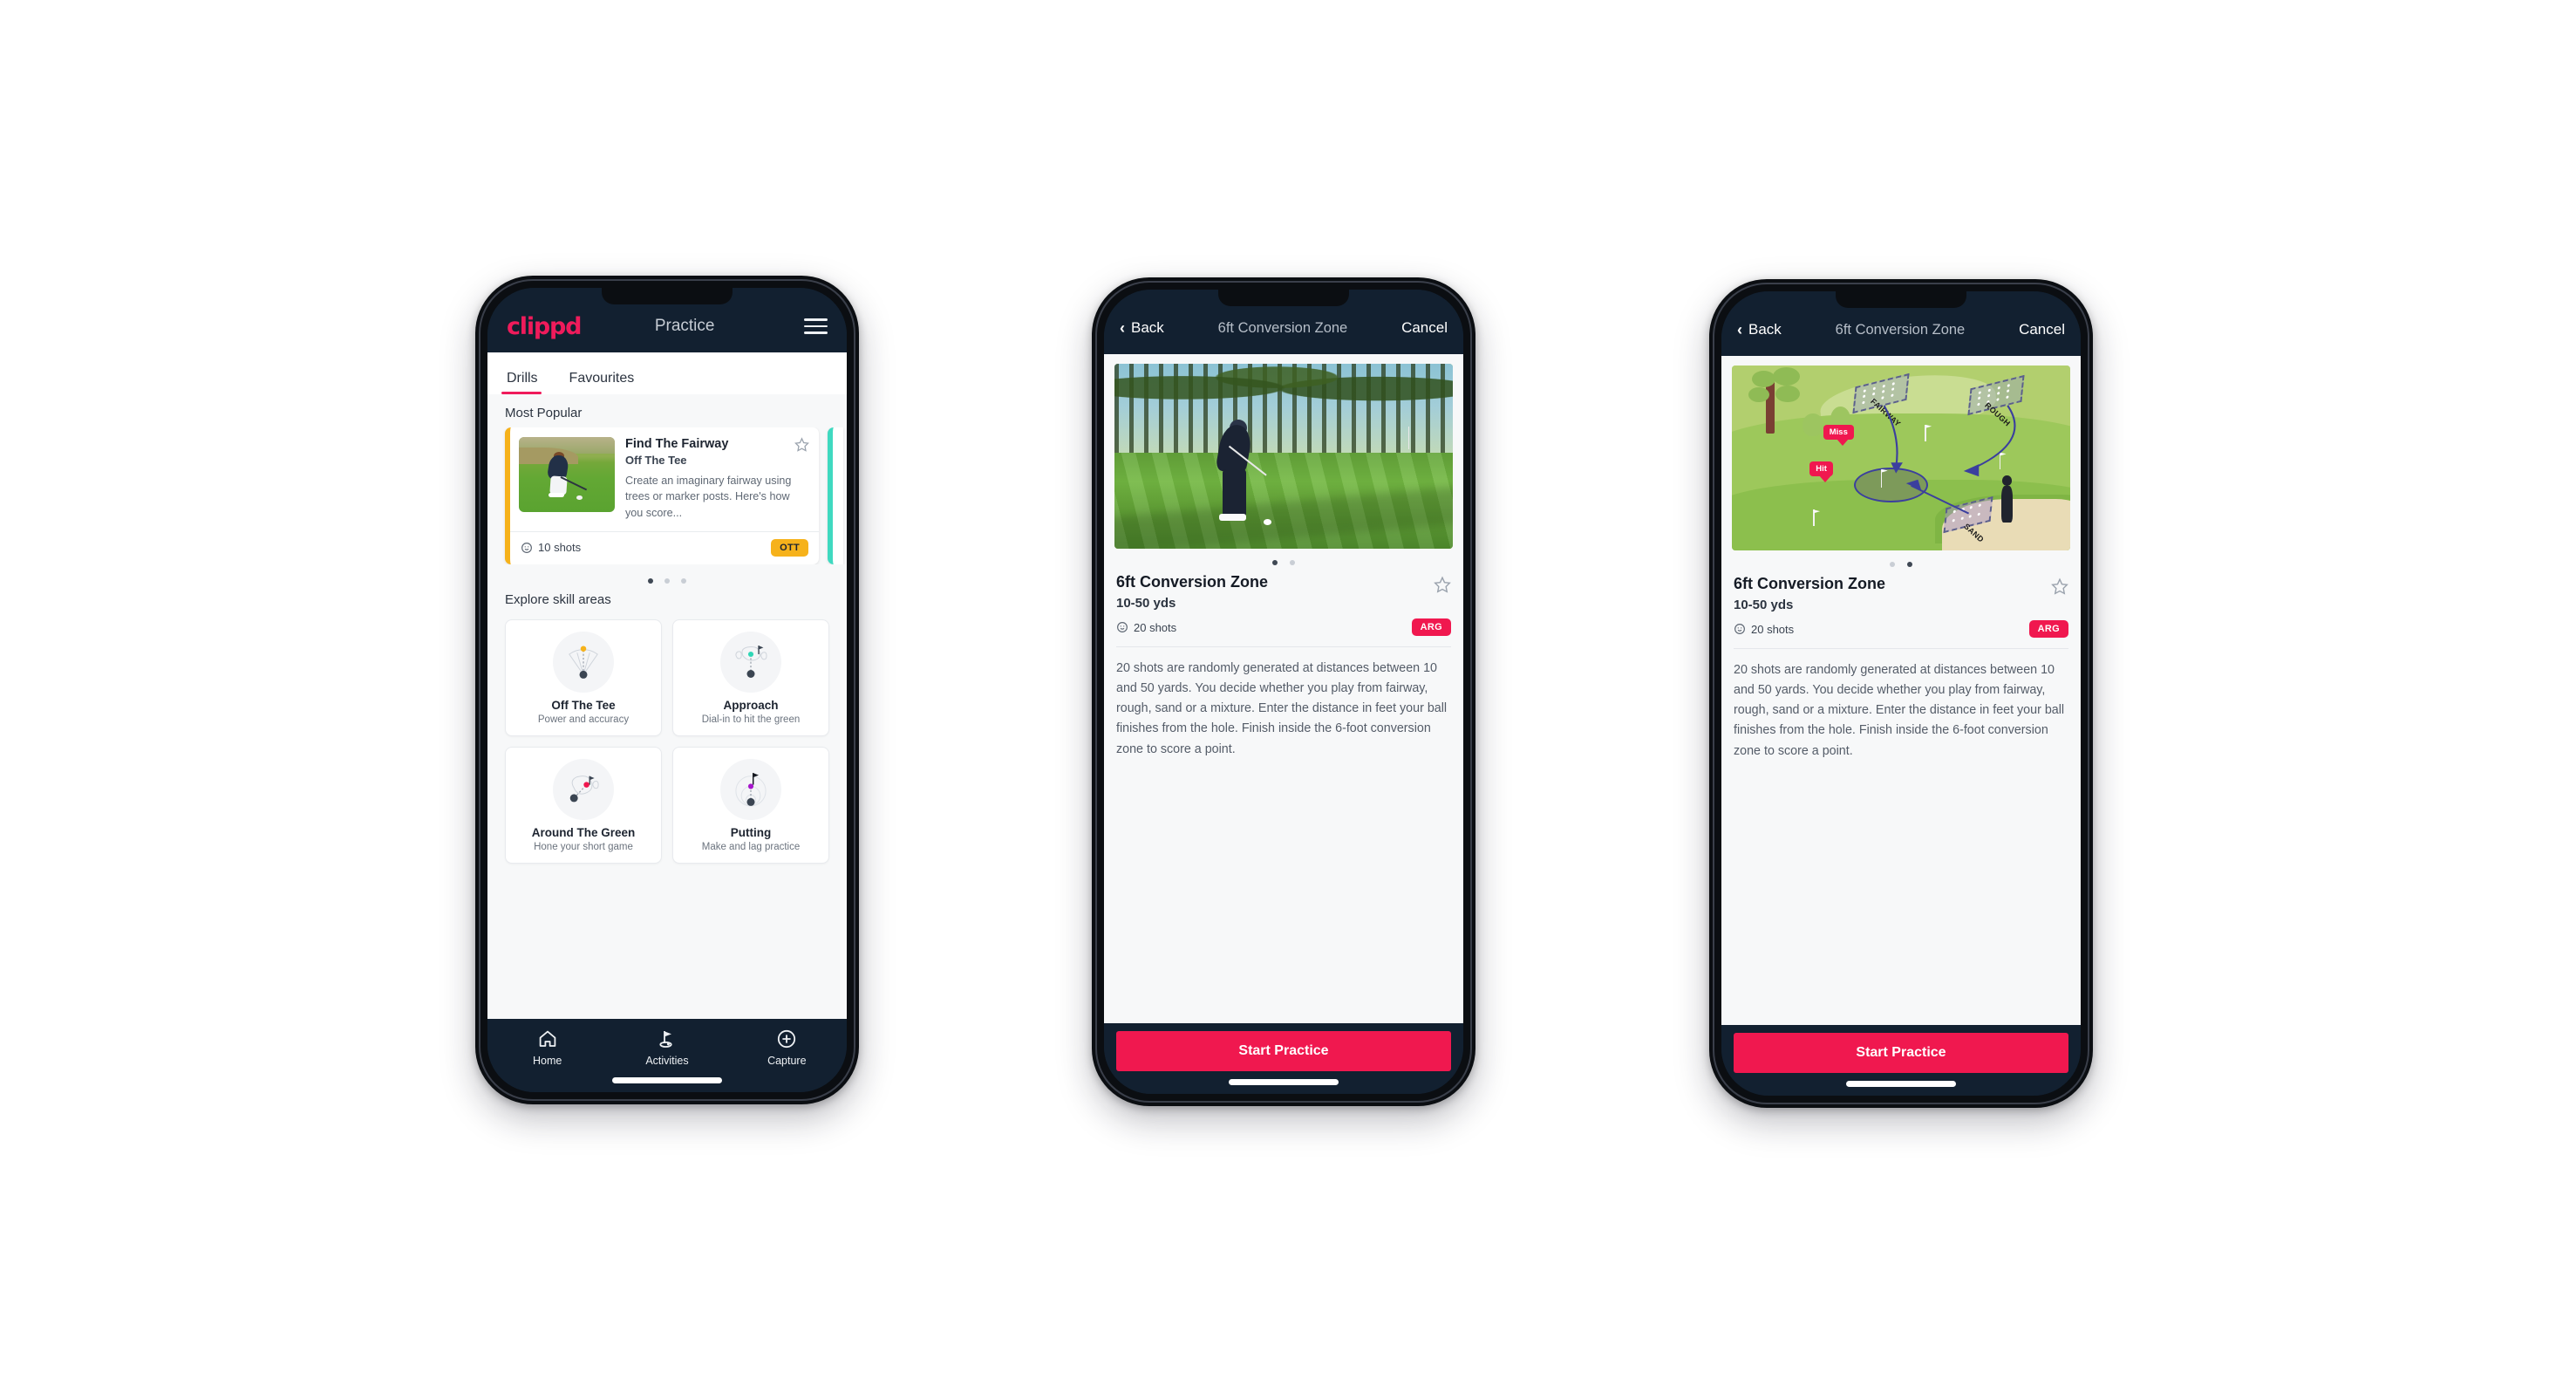 The height and width of the screenshot is (1387, 2576). I want to click on nav-item-activities: Activities, so click(668, 1047).